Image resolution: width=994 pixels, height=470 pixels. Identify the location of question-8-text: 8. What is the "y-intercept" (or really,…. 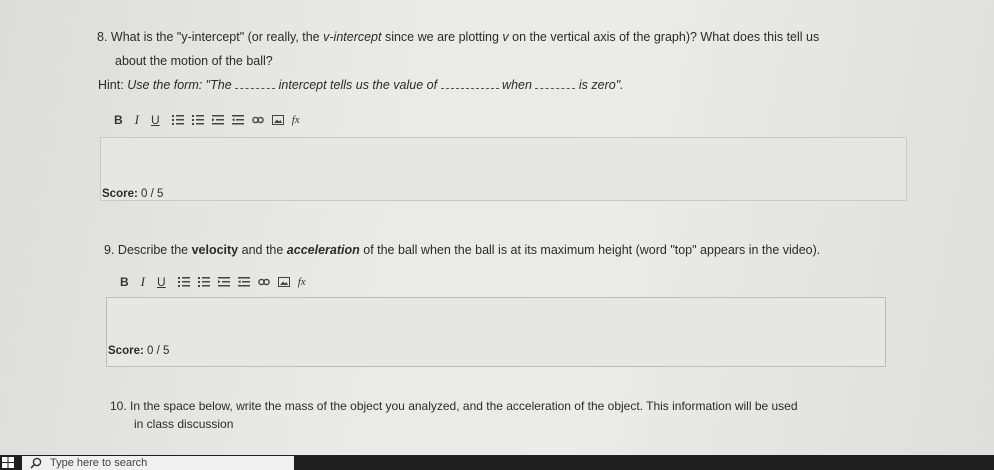
(458, 37).